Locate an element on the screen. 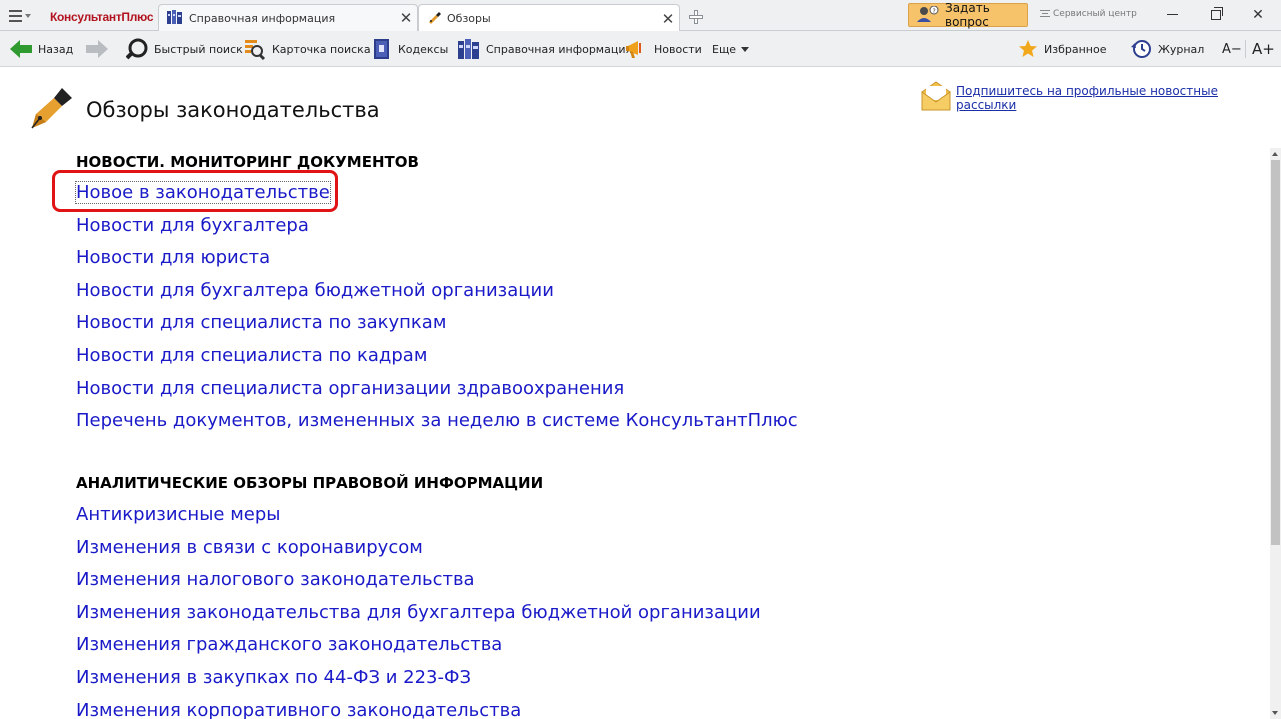 Image resolution: width=1281 pixels, height=719 pixels. reference-info-label: Справочная информация is located at coordinates (559, 49).